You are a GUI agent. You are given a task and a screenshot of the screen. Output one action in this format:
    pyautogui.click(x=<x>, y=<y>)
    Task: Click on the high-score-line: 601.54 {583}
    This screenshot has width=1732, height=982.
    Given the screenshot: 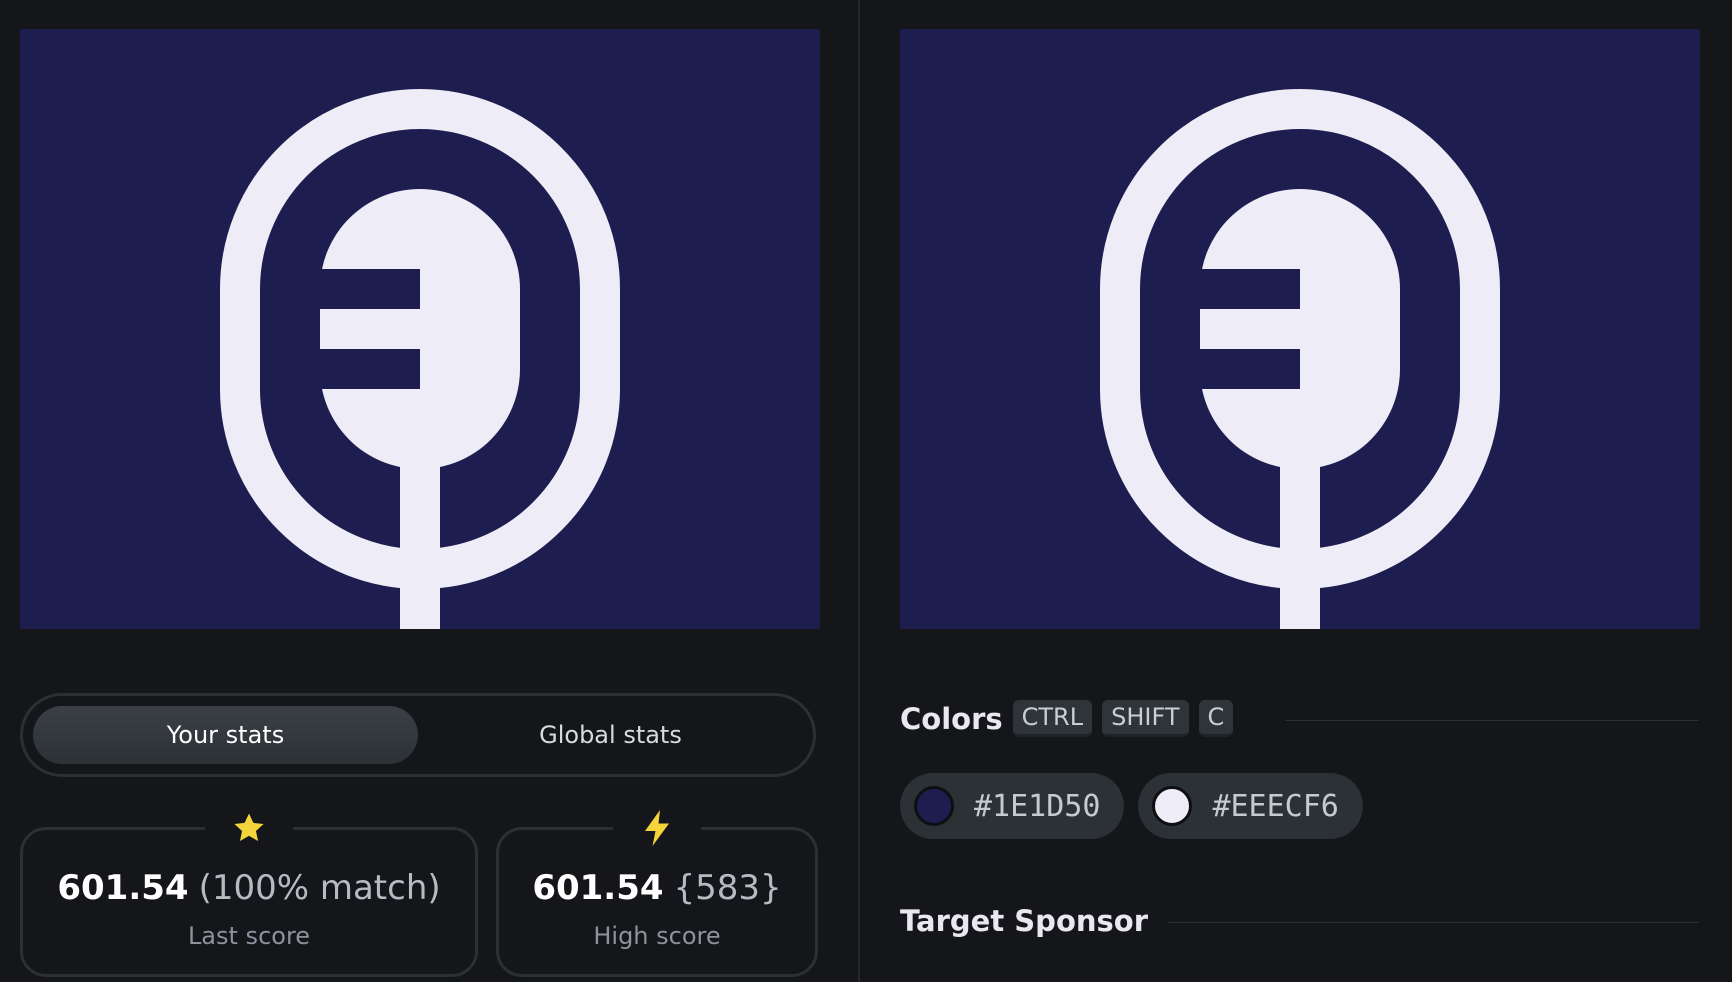 What is the action you would take?
    pyautogui.click(x=656, y=888)
    